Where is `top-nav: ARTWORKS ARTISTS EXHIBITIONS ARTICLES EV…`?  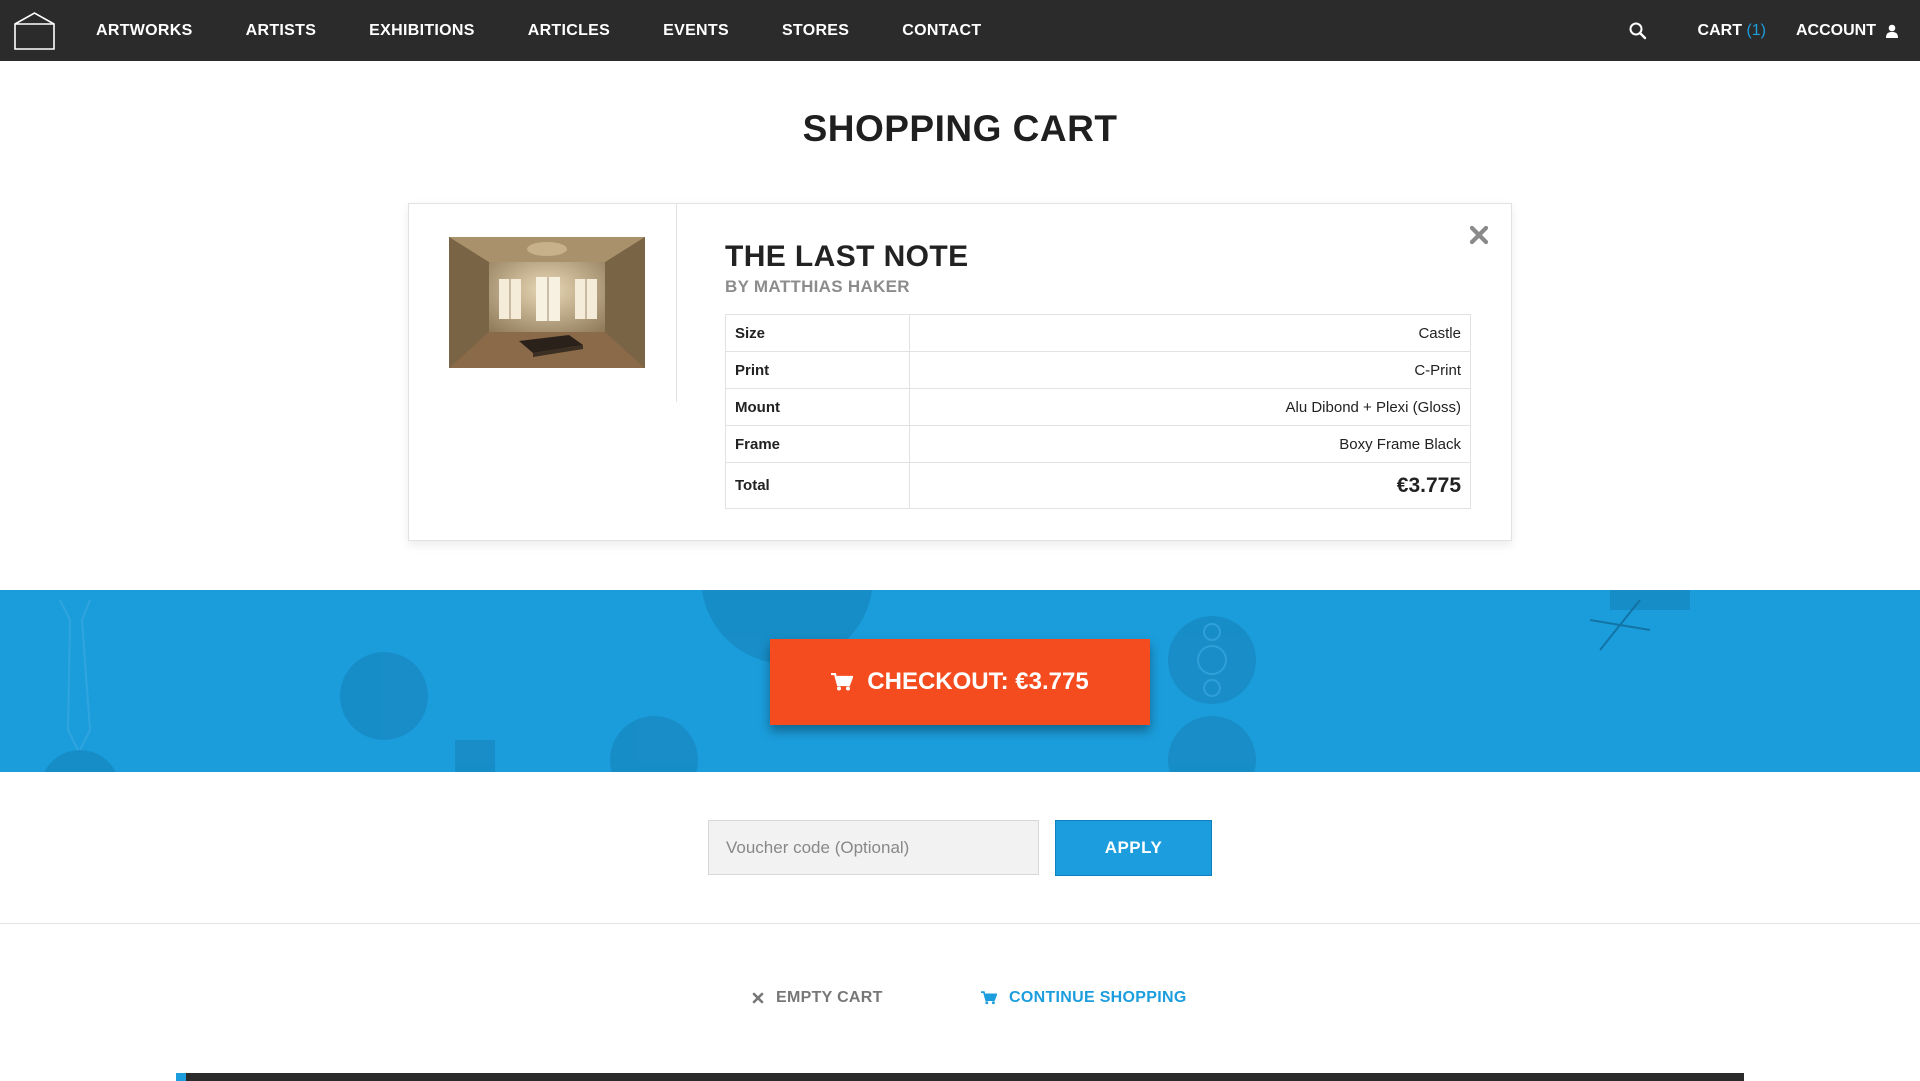
top-nav: ARTWORKS ARTISTS EXHIBITIONS ARTICLES EV… is located at coordinates (960, 30).